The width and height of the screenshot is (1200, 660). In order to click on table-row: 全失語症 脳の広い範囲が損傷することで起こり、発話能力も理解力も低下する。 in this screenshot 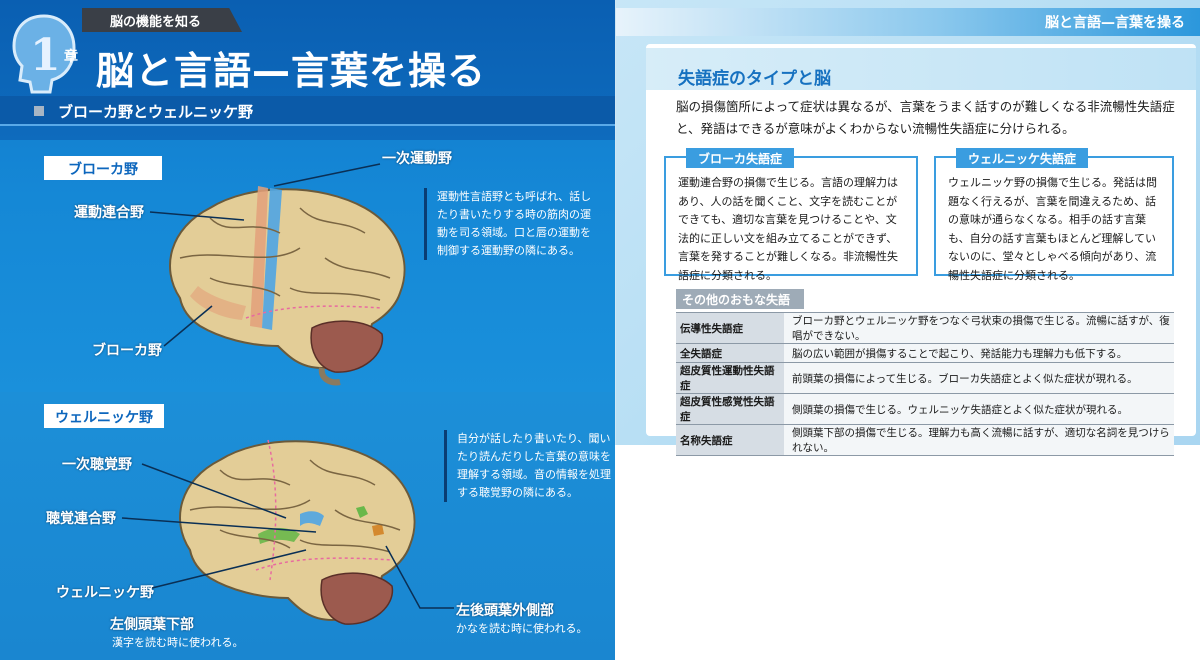, I will do `click(925, 353)`.